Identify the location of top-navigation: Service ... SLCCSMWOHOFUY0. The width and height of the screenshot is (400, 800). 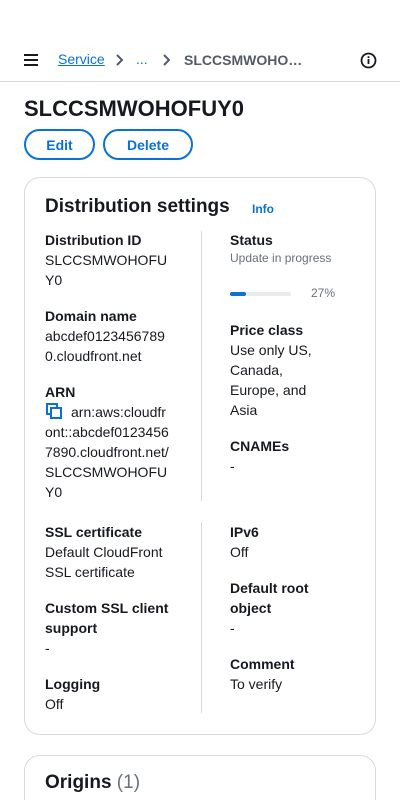
(200, 61).